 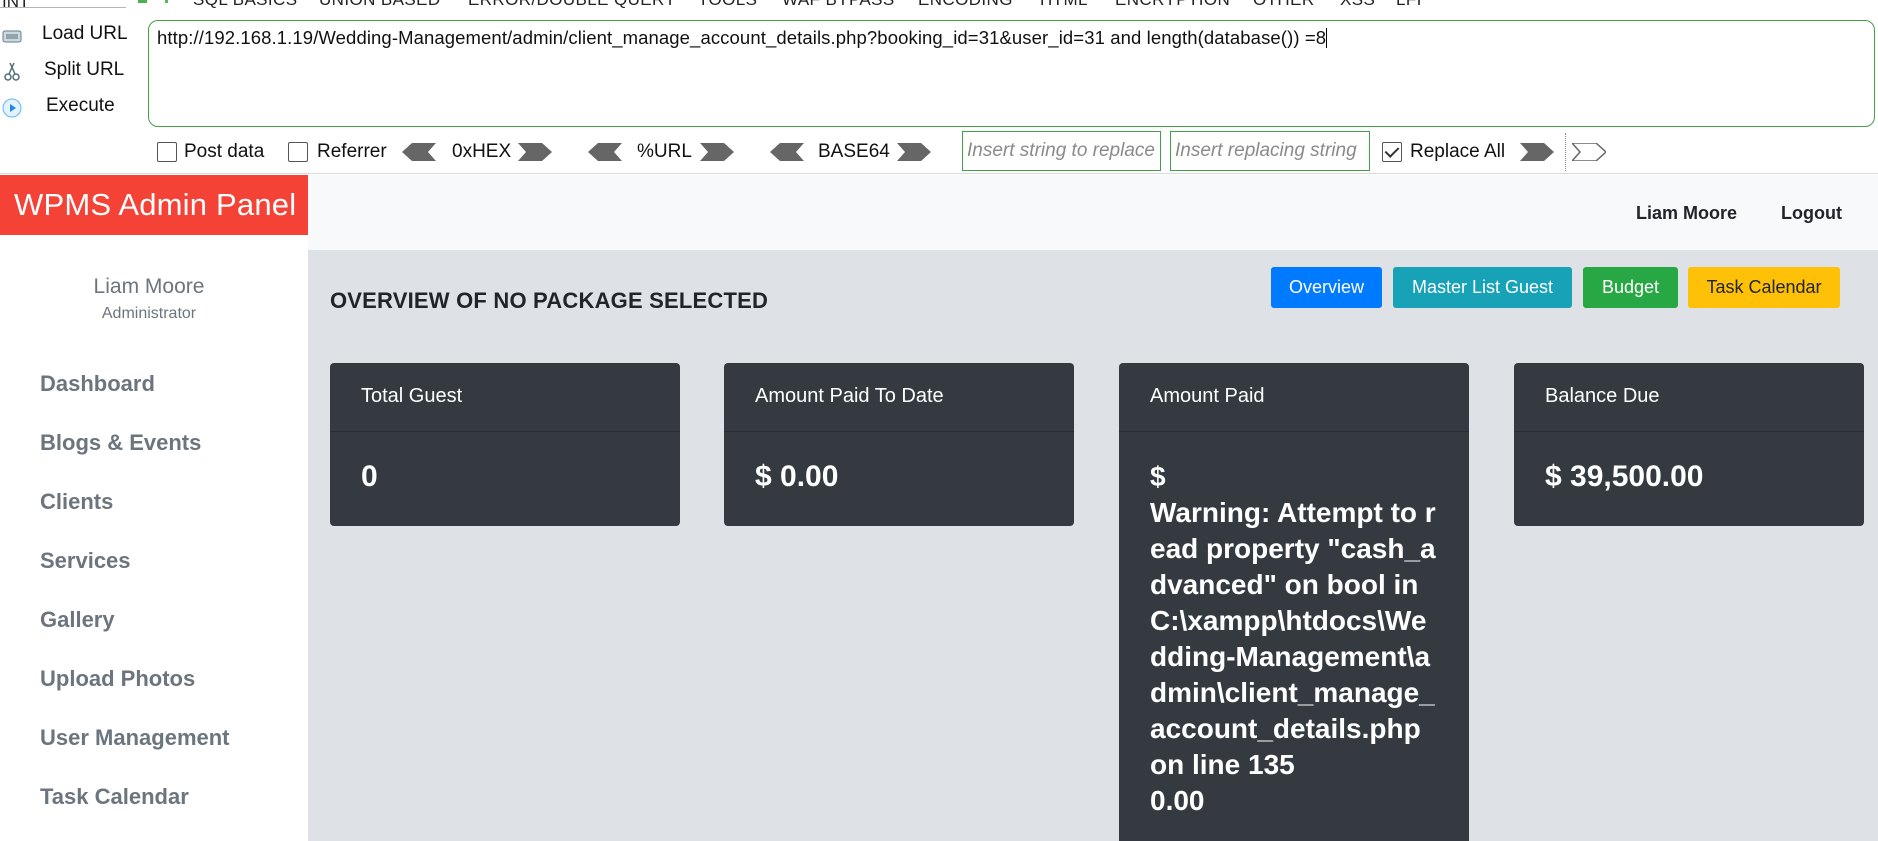 I want to click on url-decode-arrow-icon, so click(x=605, y=152).